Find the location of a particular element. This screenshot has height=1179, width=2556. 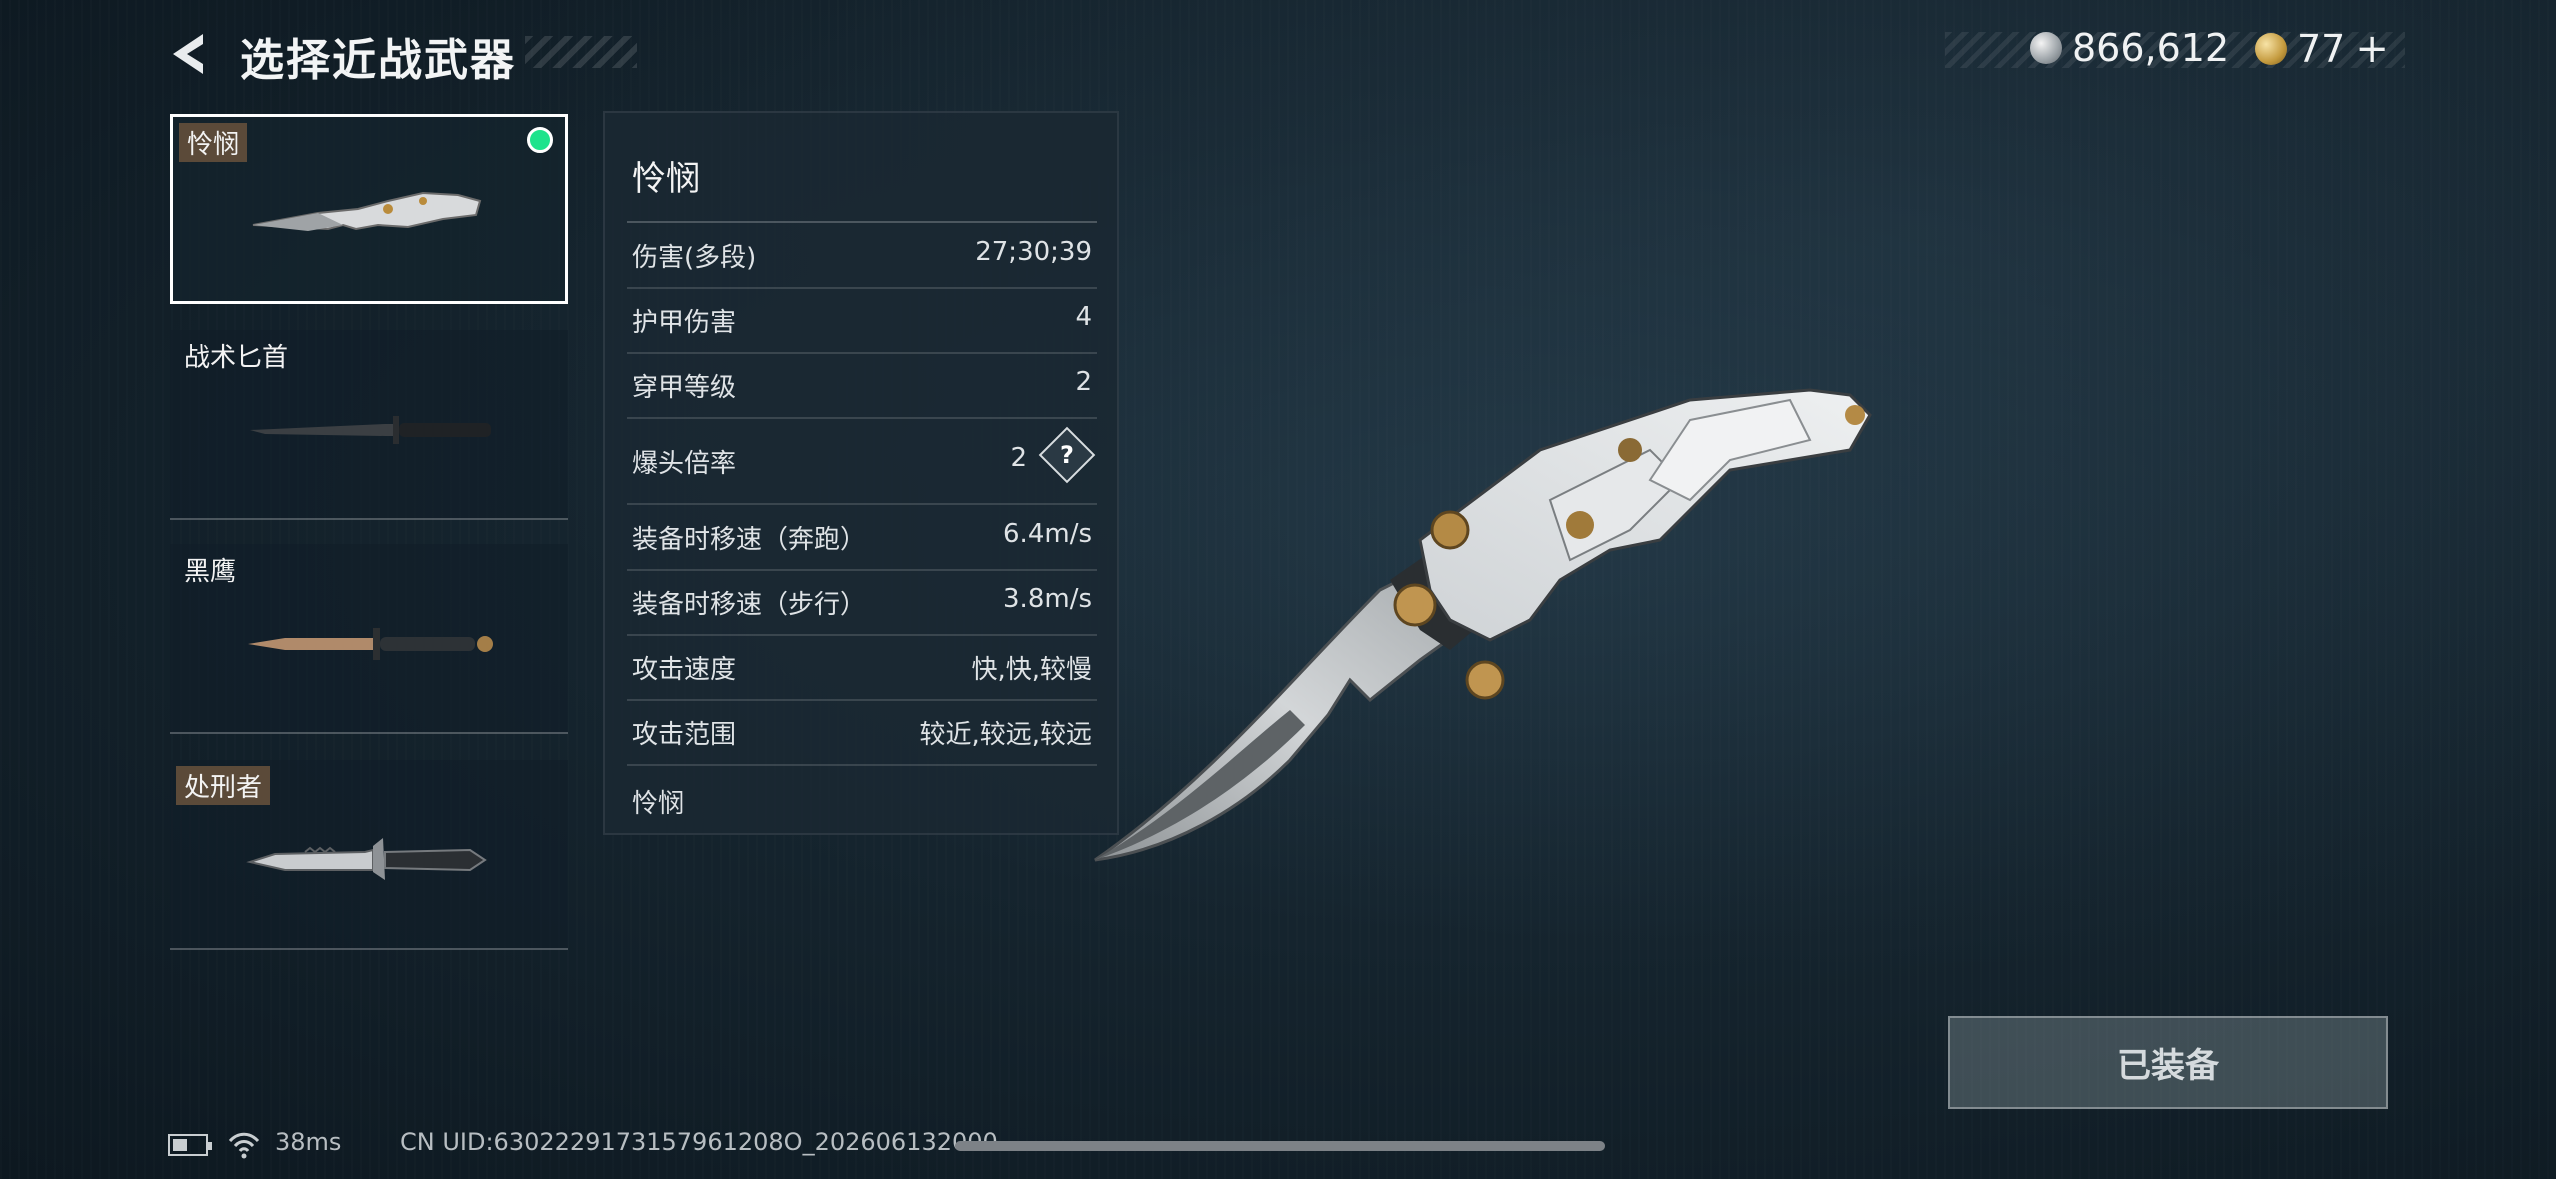

silver-currency: 866,612 is located at coordinates (2129, 48).